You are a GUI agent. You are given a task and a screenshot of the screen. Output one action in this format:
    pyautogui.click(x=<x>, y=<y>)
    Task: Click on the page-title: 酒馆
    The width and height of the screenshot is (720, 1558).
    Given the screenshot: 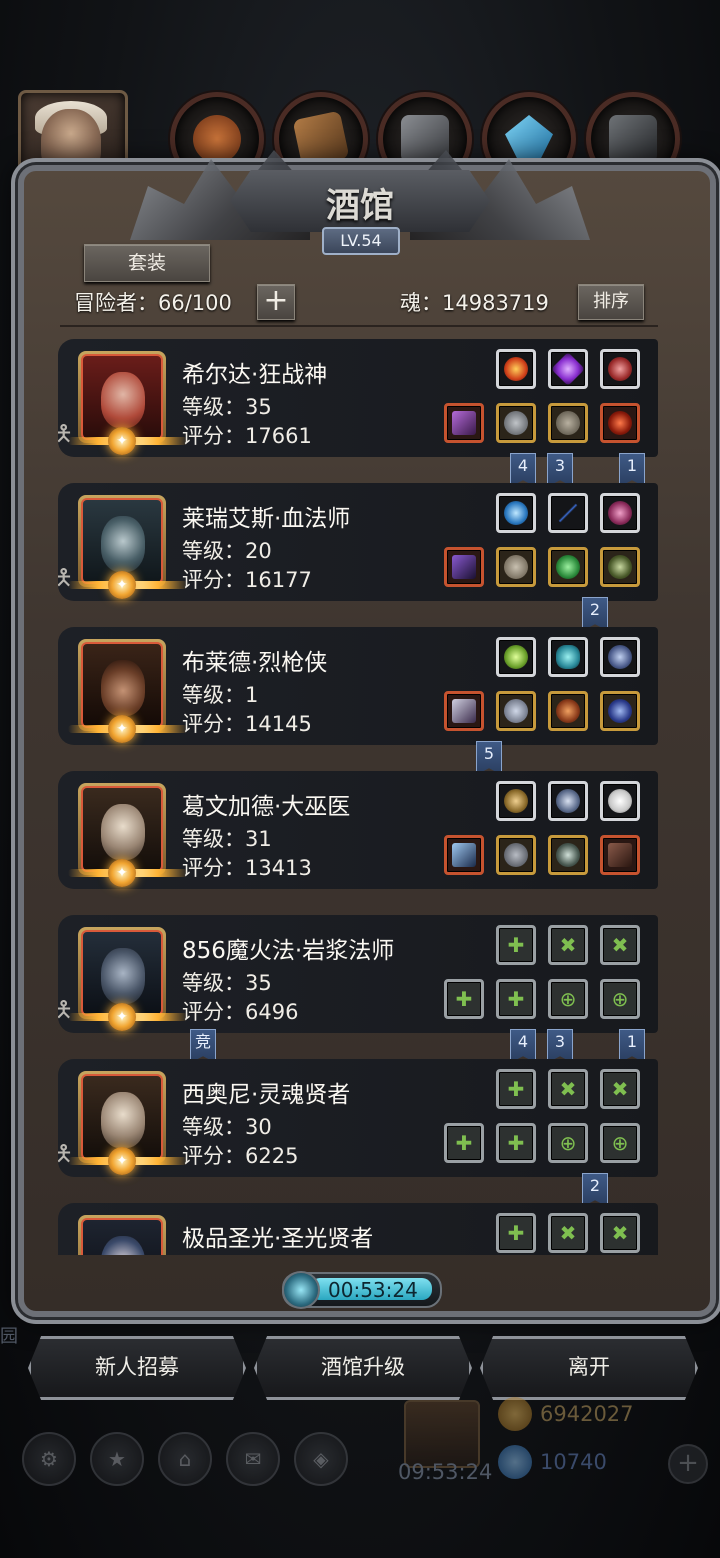 What is the action you would take?
    pyautogui.click(x=360, y=206)
    